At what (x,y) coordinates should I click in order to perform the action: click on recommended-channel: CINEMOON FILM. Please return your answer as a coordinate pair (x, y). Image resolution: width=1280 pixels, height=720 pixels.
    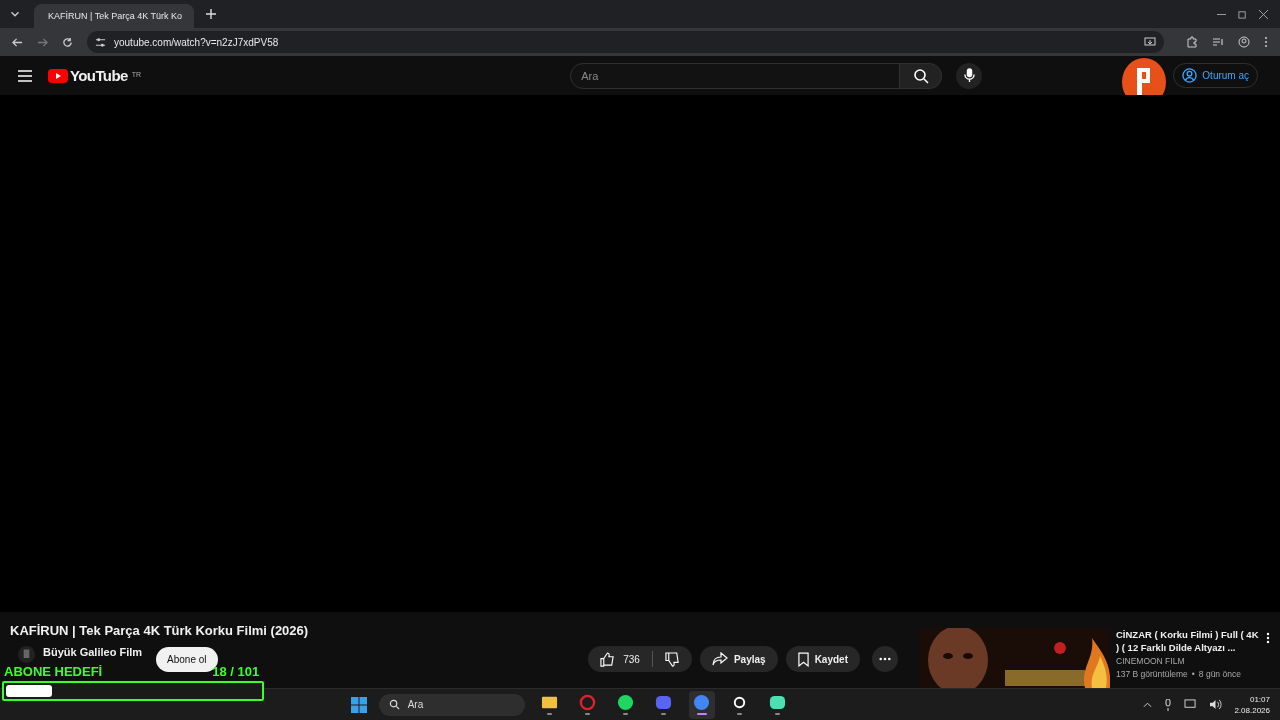
    Looking at the image, I should click on (1151, 661).